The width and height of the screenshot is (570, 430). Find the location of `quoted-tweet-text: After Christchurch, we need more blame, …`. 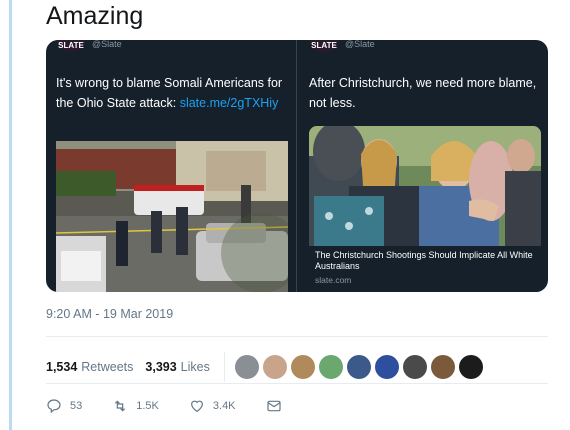

quoted-tweet-text: After Christchurch, we need more blame, … is located at coordinates (423, 93).